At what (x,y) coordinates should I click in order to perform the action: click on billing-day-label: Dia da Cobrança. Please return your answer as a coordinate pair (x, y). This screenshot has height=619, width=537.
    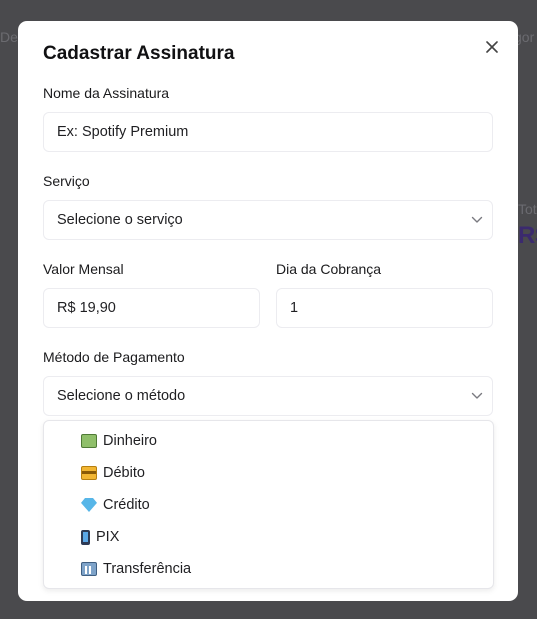
    Looking at the image, I should click on (329, 269).